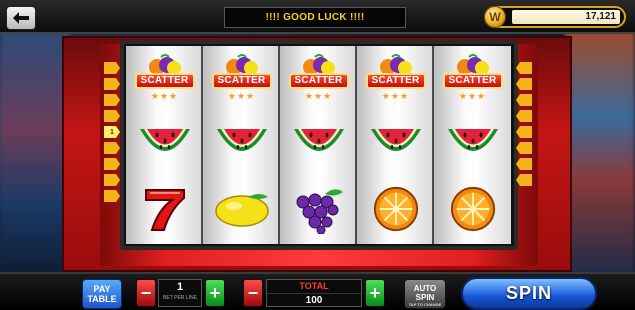 The image size is (635, 310). What do you see at coordinates (425, 297) in the screenshot?
I see `auto-spin-label-2: SPIN` at bounding box center [425, 297].